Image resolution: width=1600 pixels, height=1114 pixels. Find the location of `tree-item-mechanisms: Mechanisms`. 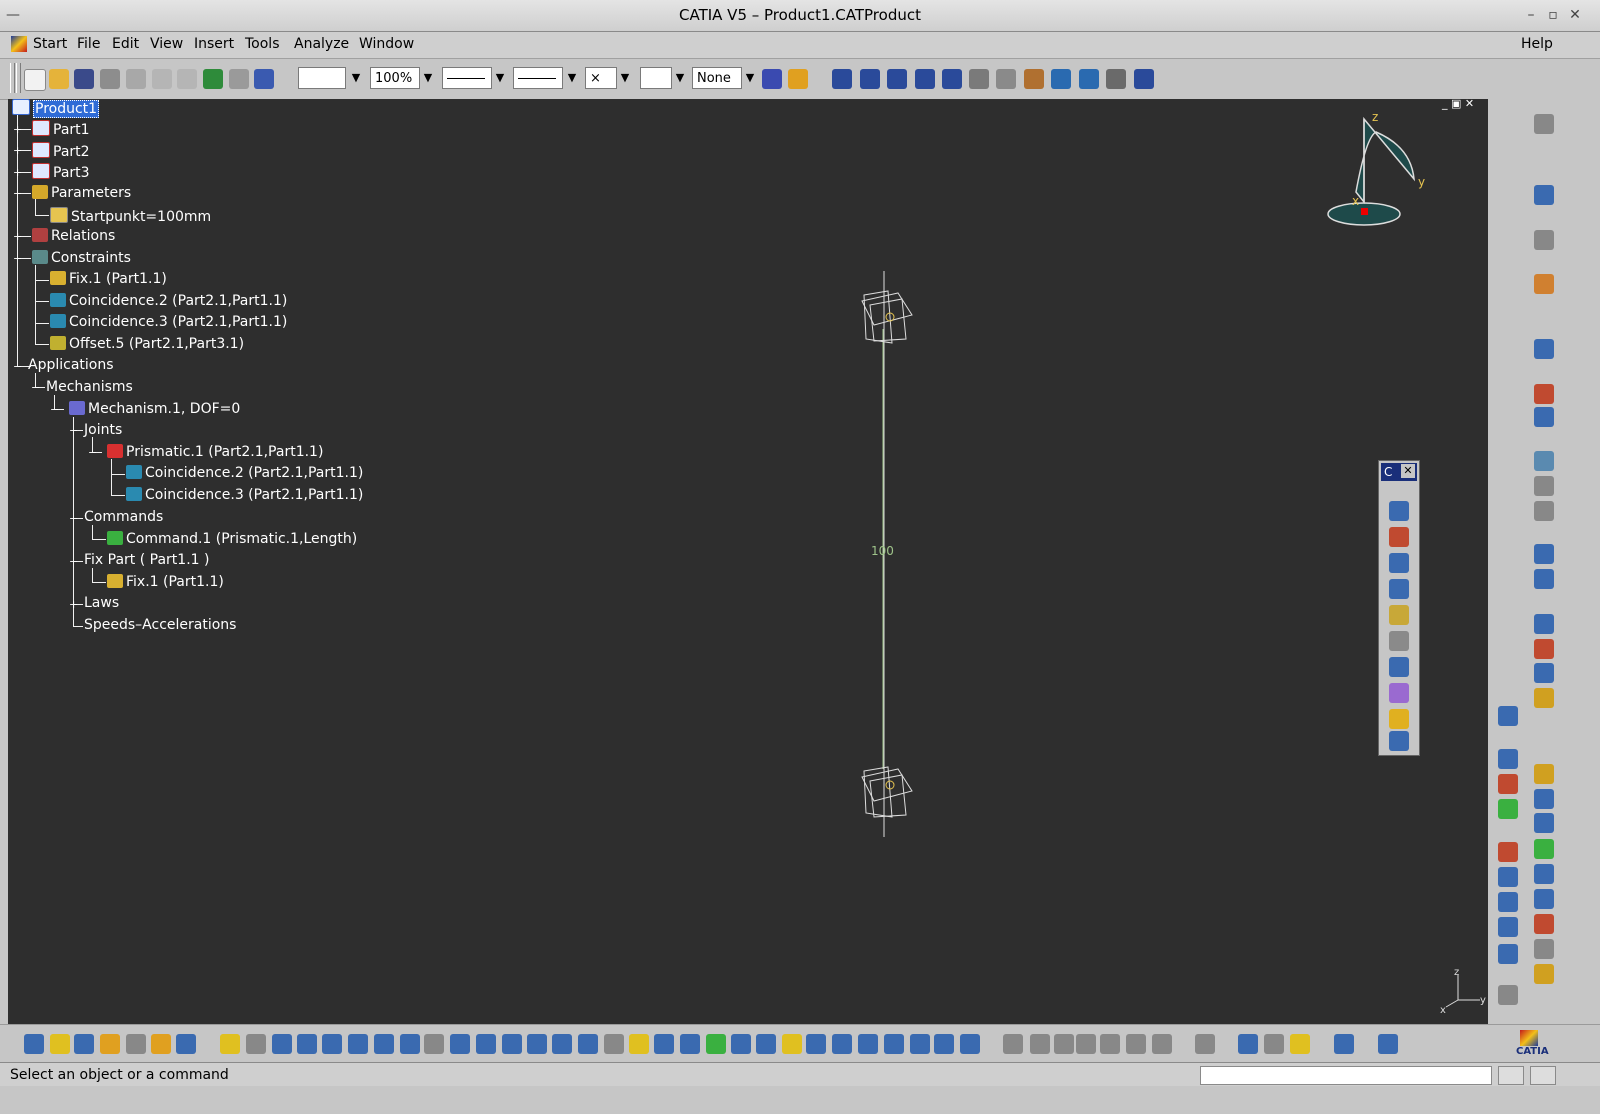

tree-item-mechanisms: Mechanisms is located at coordinates (89, 387).